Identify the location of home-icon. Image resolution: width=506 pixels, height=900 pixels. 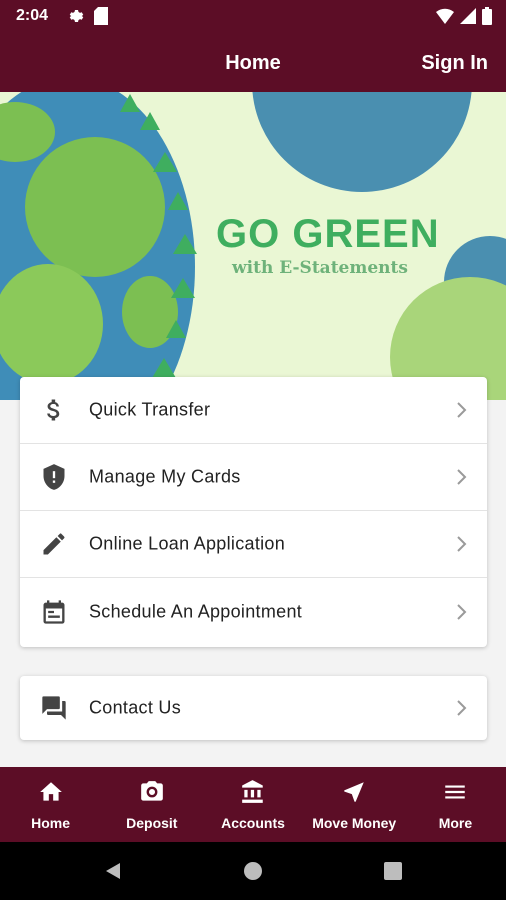
(50, 791).